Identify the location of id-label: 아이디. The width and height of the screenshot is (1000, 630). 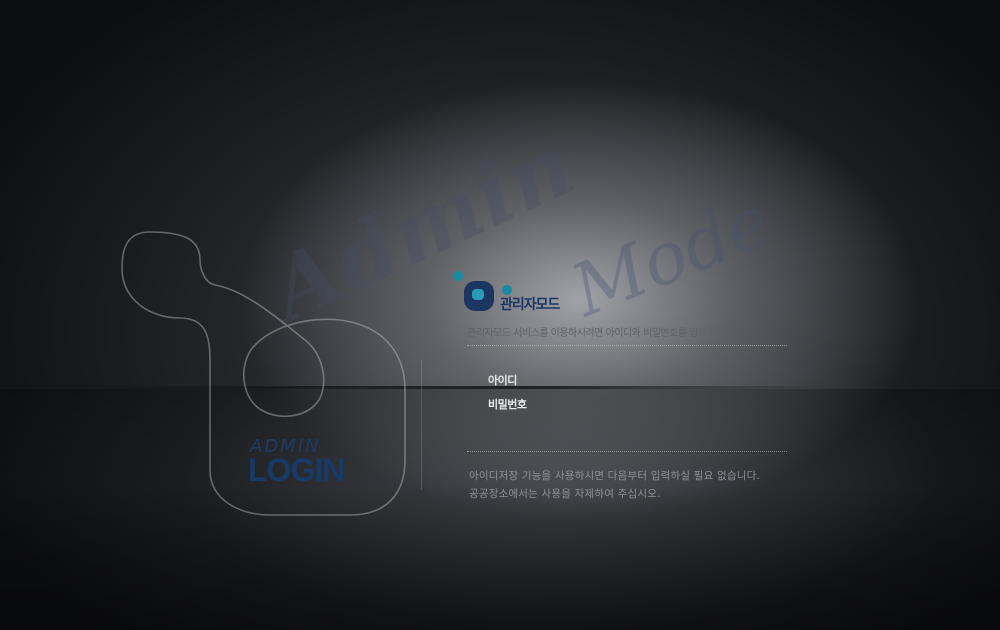
(502, 380).